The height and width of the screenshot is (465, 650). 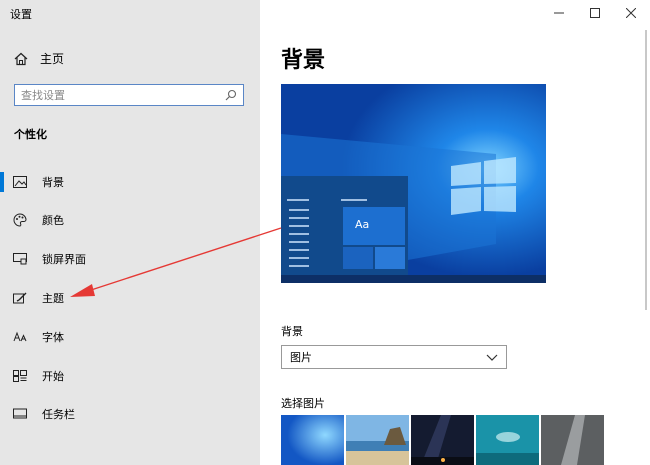 I want to click on section-title: 个性化, so click(x=30, y=134).